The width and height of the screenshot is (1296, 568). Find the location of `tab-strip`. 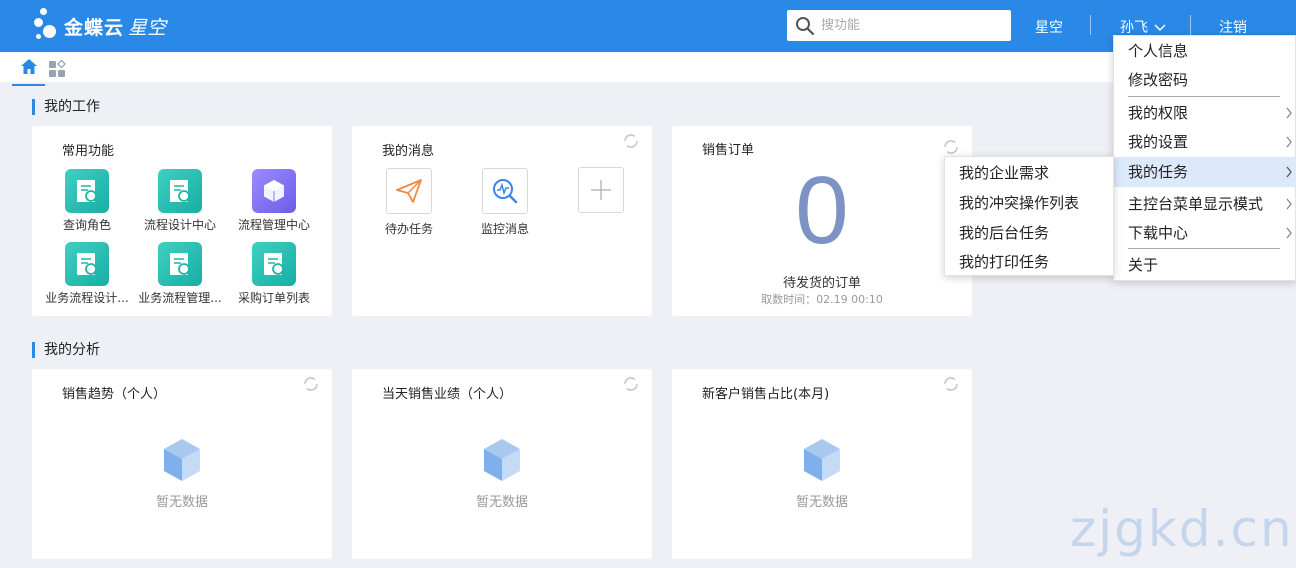

tab-strip is located at coordinates (648, 69).